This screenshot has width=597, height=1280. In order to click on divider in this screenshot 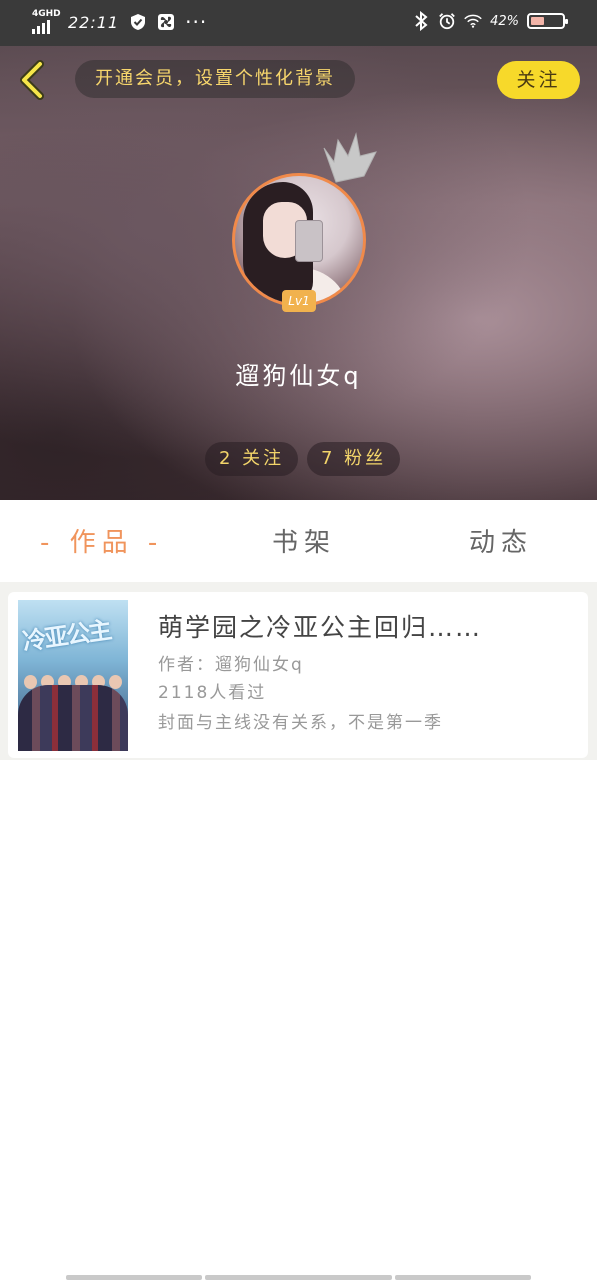, I will do `click(298, 587)`.